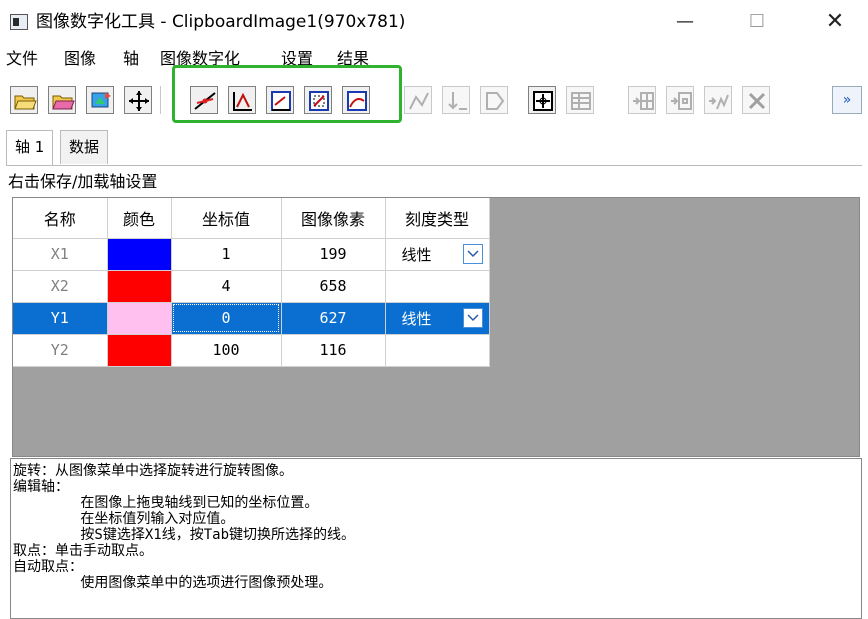 The height and width of the screenshot is (619, 868). I want to click on axis-value-cell: 100, so click(226, 350).